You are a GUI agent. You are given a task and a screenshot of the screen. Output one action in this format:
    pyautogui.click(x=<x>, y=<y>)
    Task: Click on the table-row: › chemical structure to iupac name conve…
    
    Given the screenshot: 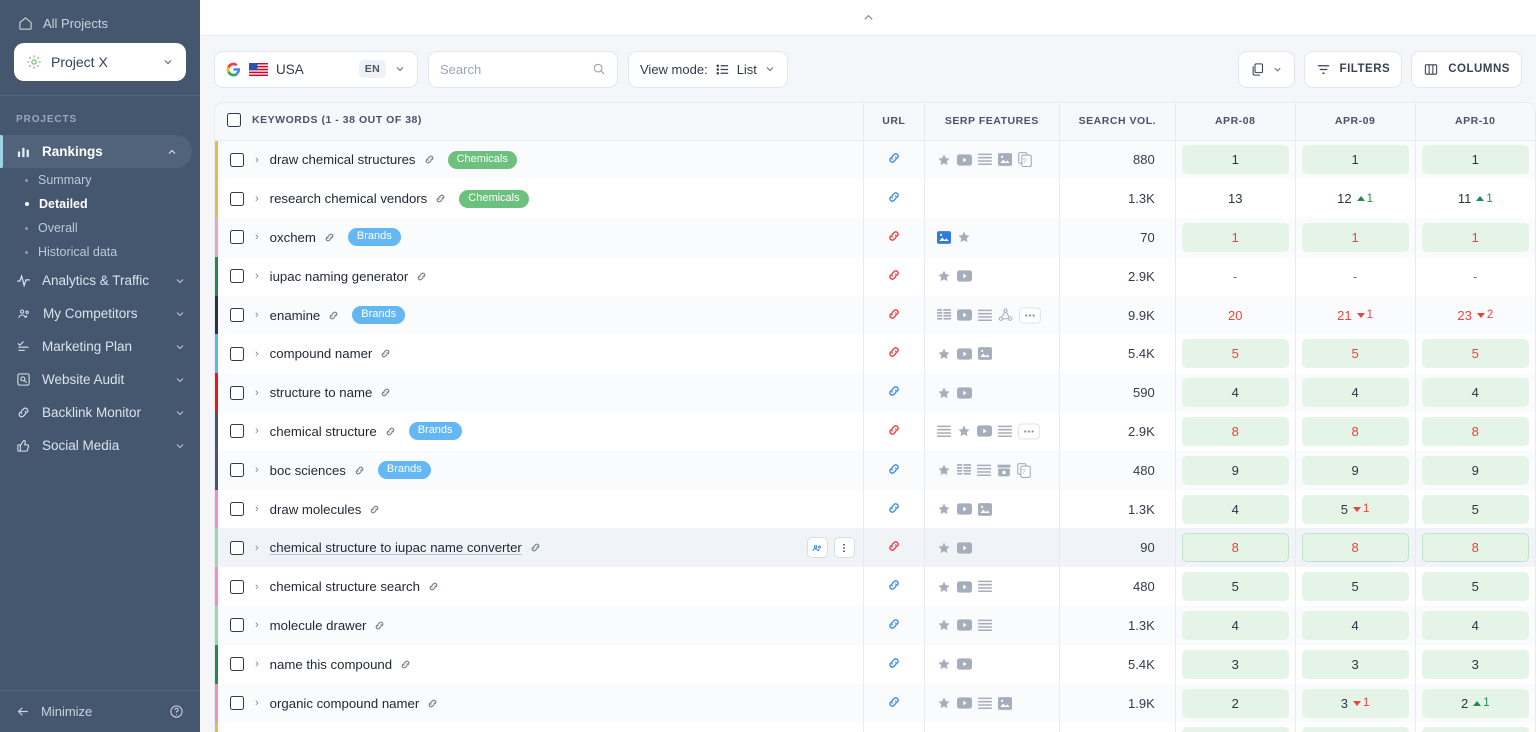 What is the action you would take?
    pyautogui.click(x=875, y=548)
    